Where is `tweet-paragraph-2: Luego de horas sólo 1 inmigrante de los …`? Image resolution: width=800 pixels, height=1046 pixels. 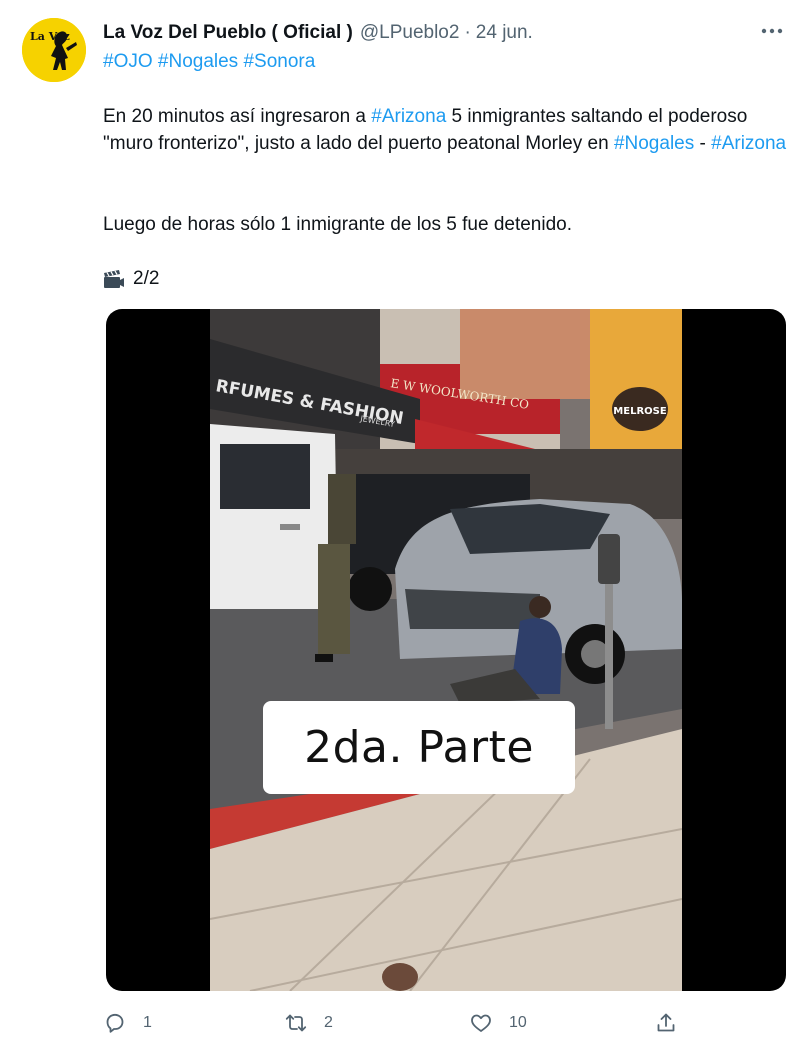 tweet-paragraph-2: Luego de horas sólo 1 inmigrante de los … is located at coordinates (337, 224).